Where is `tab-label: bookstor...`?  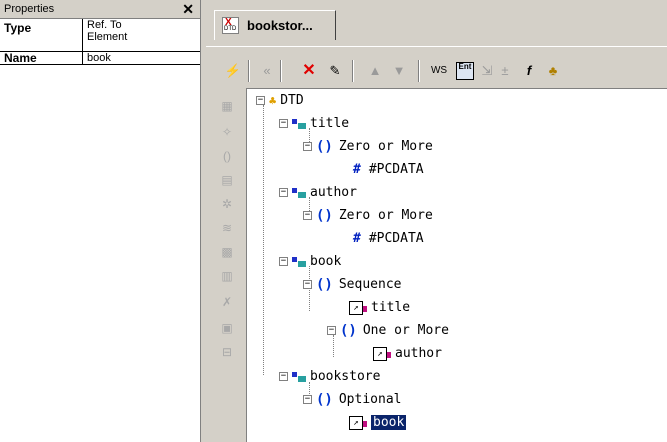 tab-label: bookstor... is located at coordinates (280, 25).